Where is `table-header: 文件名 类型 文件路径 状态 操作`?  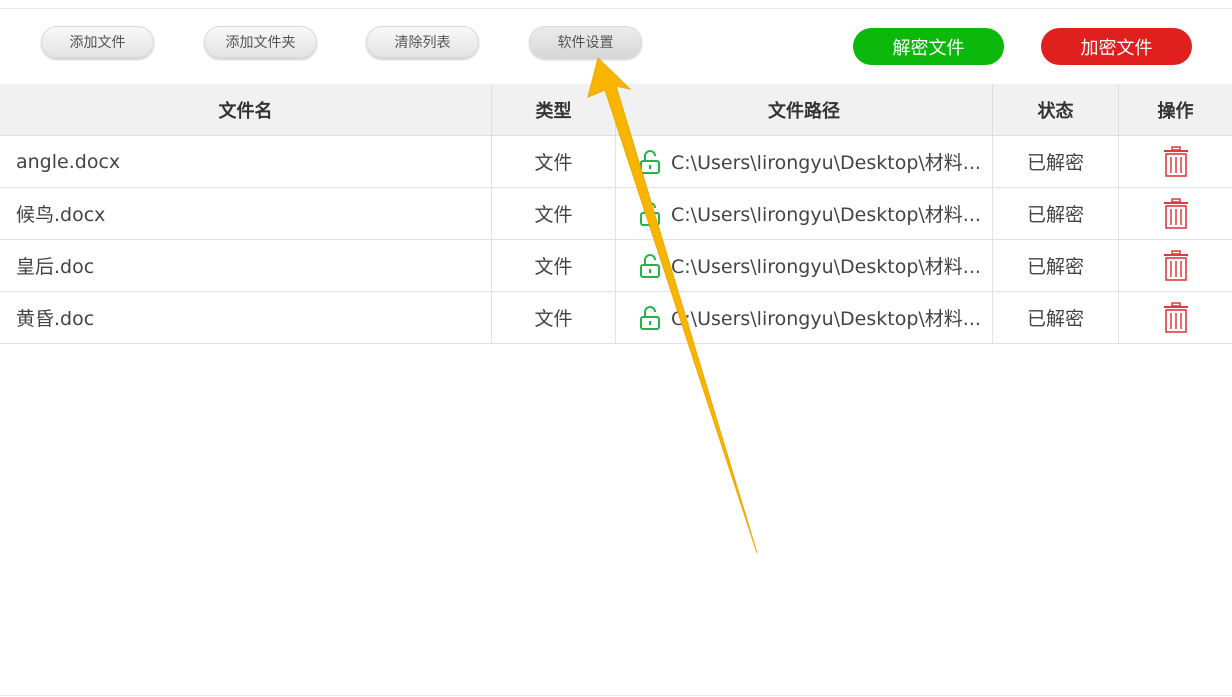
table-header: 文件名 类型 文件路径 状态 操作 is located at coordinates (616, 110).